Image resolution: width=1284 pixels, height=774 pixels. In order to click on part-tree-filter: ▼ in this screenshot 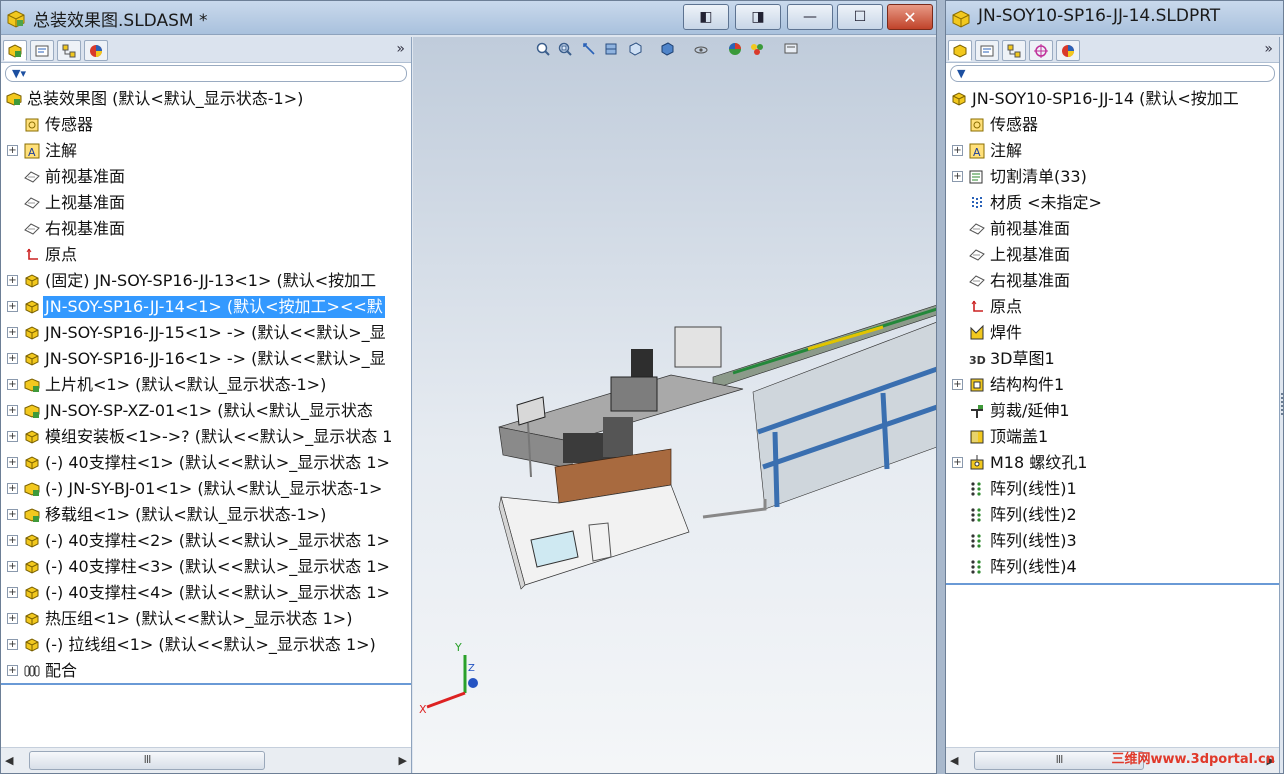, I will do `click(1112, 73)`.